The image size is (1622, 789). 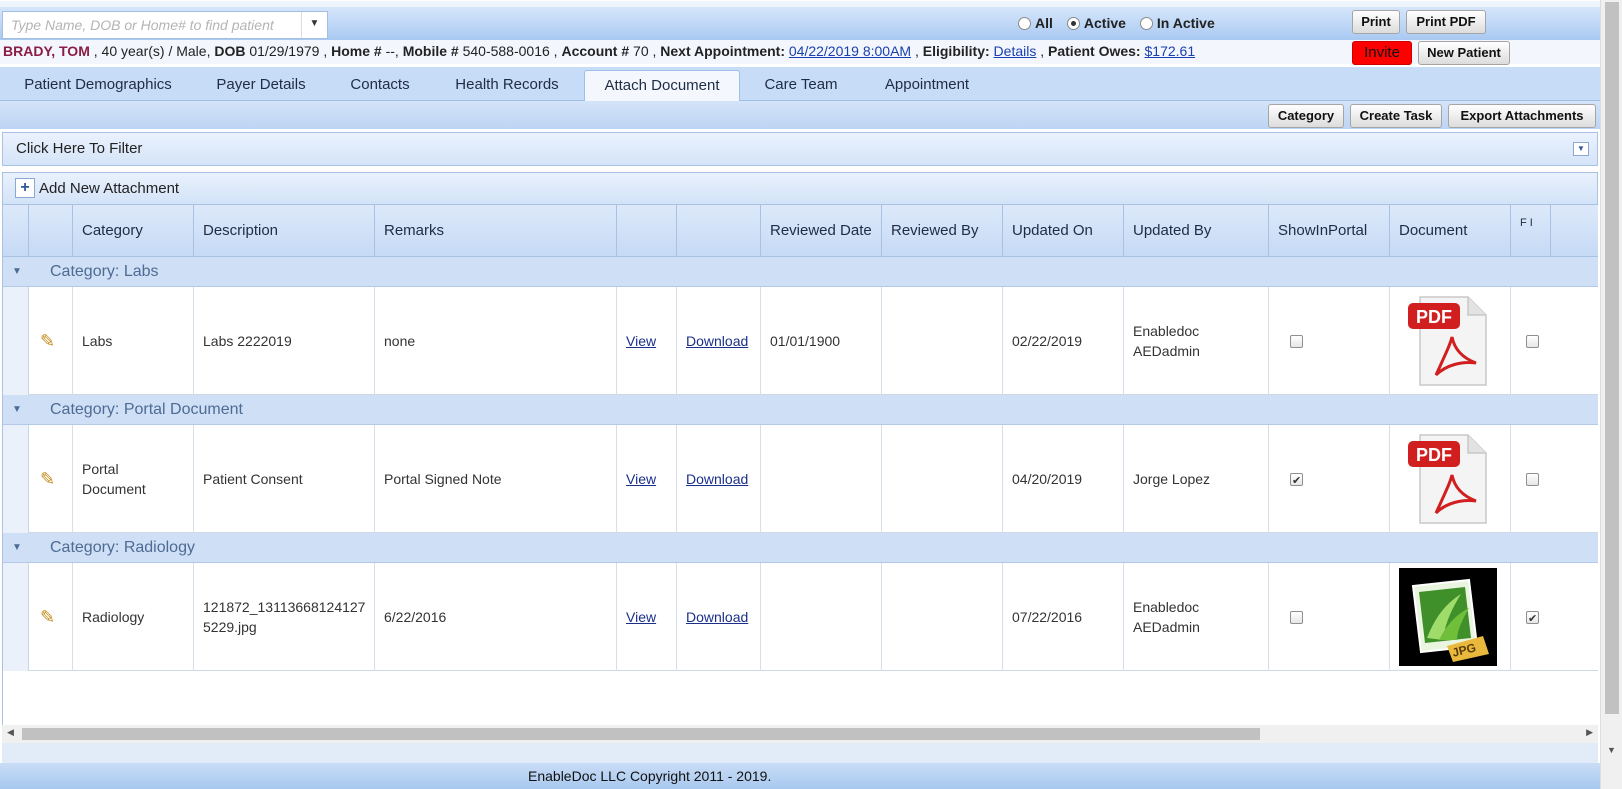 What do you see at coordinates (800, 188) in the screenshot?
I see `add-attachment-bar: + Add New Attachment` at bounding box center [800, 188].